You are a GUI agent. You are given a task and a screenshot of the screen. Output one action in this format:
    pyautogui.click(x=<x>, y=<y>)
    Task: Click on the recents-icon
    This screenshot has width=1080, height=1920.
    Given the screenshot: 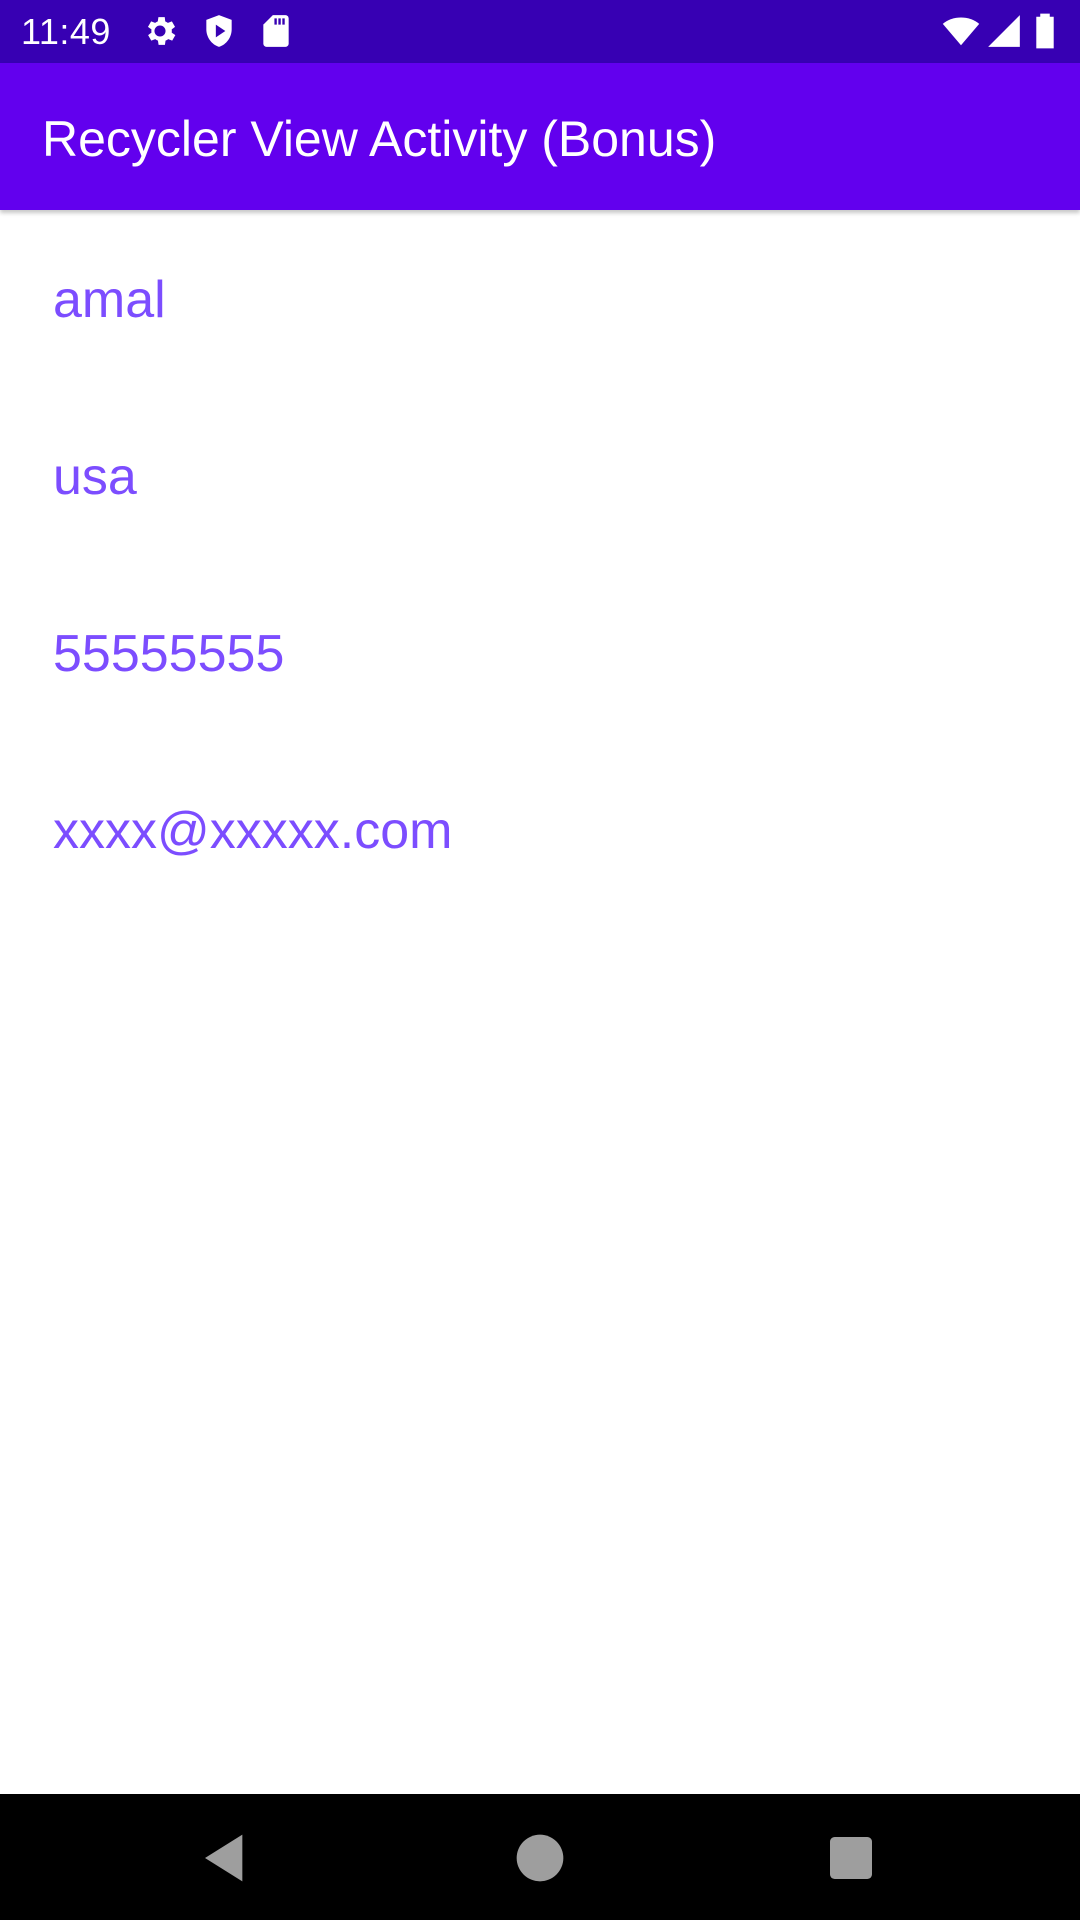 What is the action you would take?
    pyautogui.click(x=851, y=1858)
    